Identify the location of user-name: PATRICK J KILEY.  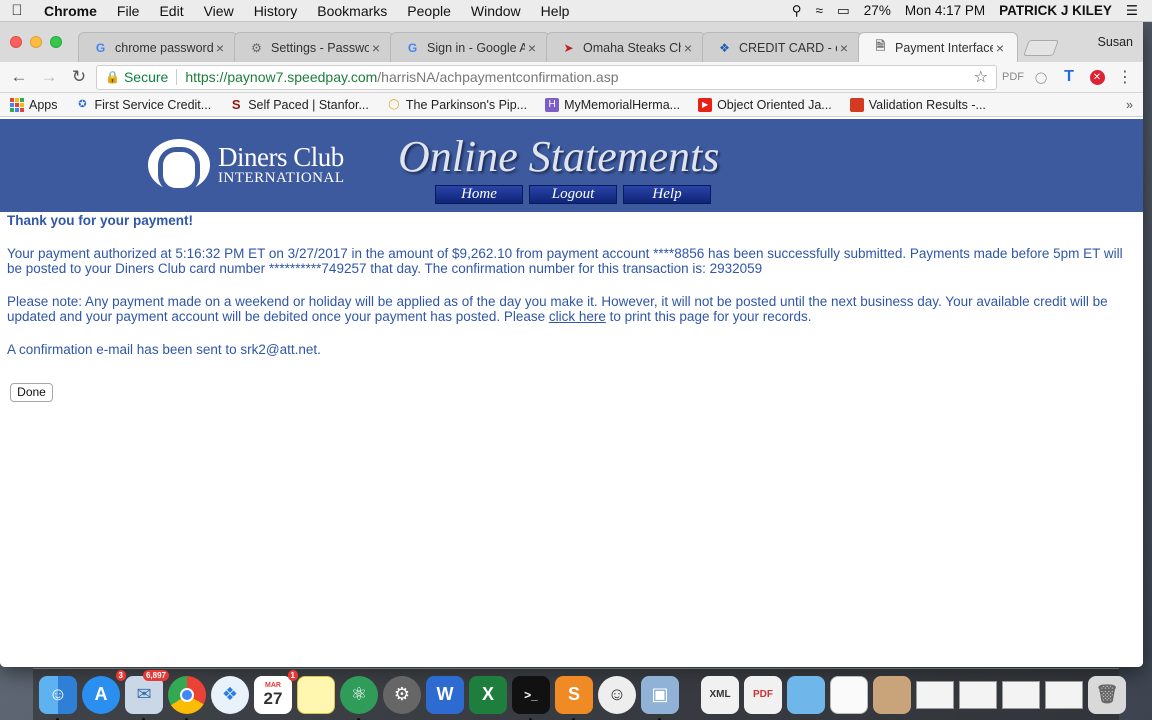
(1055, 10).